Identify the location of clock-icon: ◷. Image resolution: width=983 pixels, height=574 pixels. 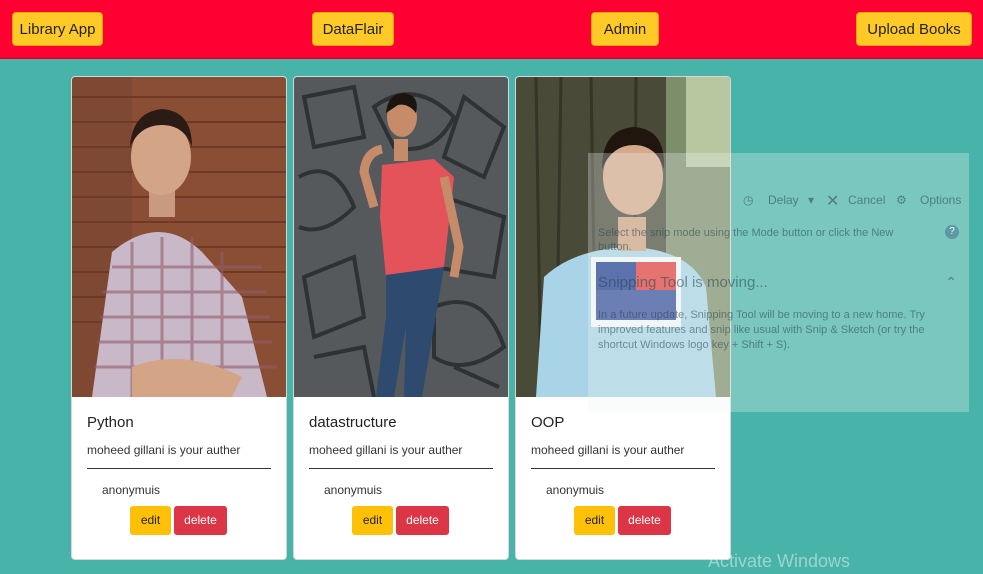
(748, 200).